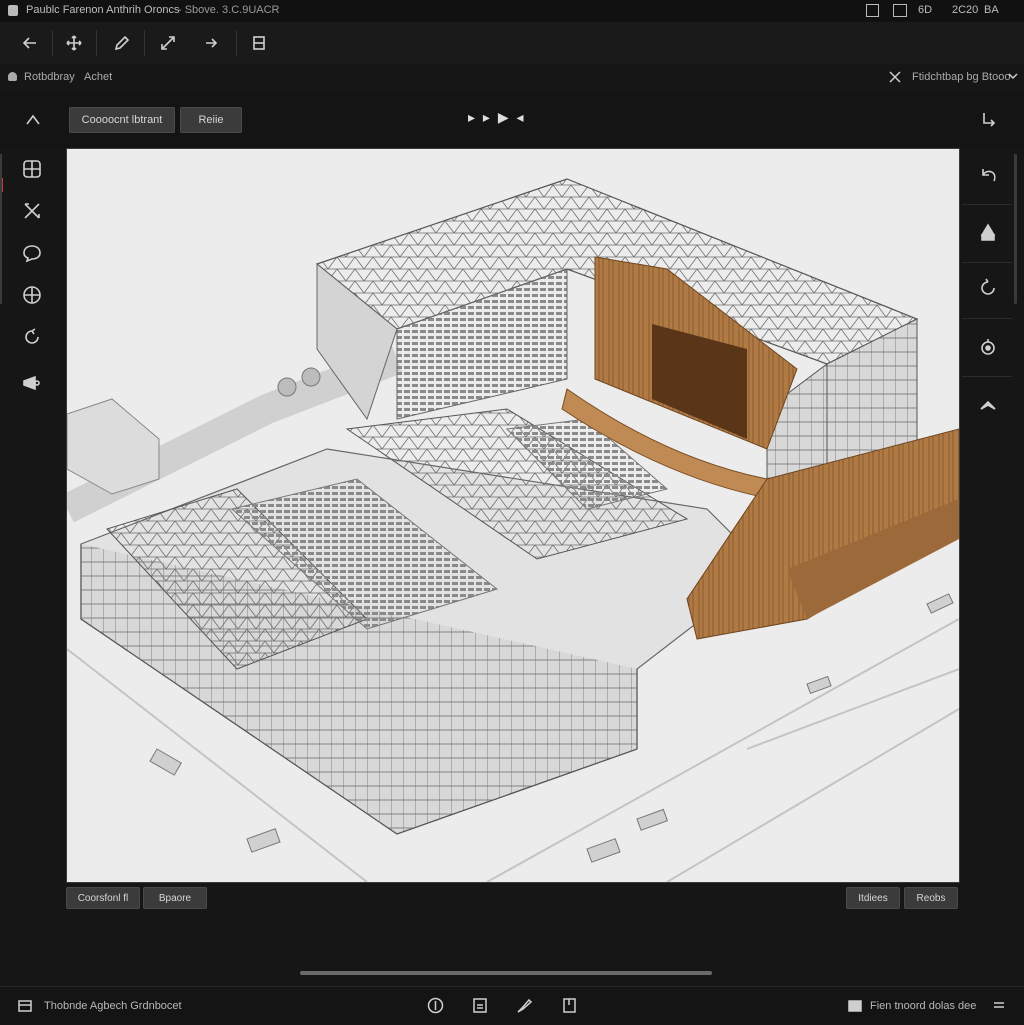  What do you see at coordinates (993, 518) in the screenshot?
I see `right-sidebar` at bounding box center [993, 518].